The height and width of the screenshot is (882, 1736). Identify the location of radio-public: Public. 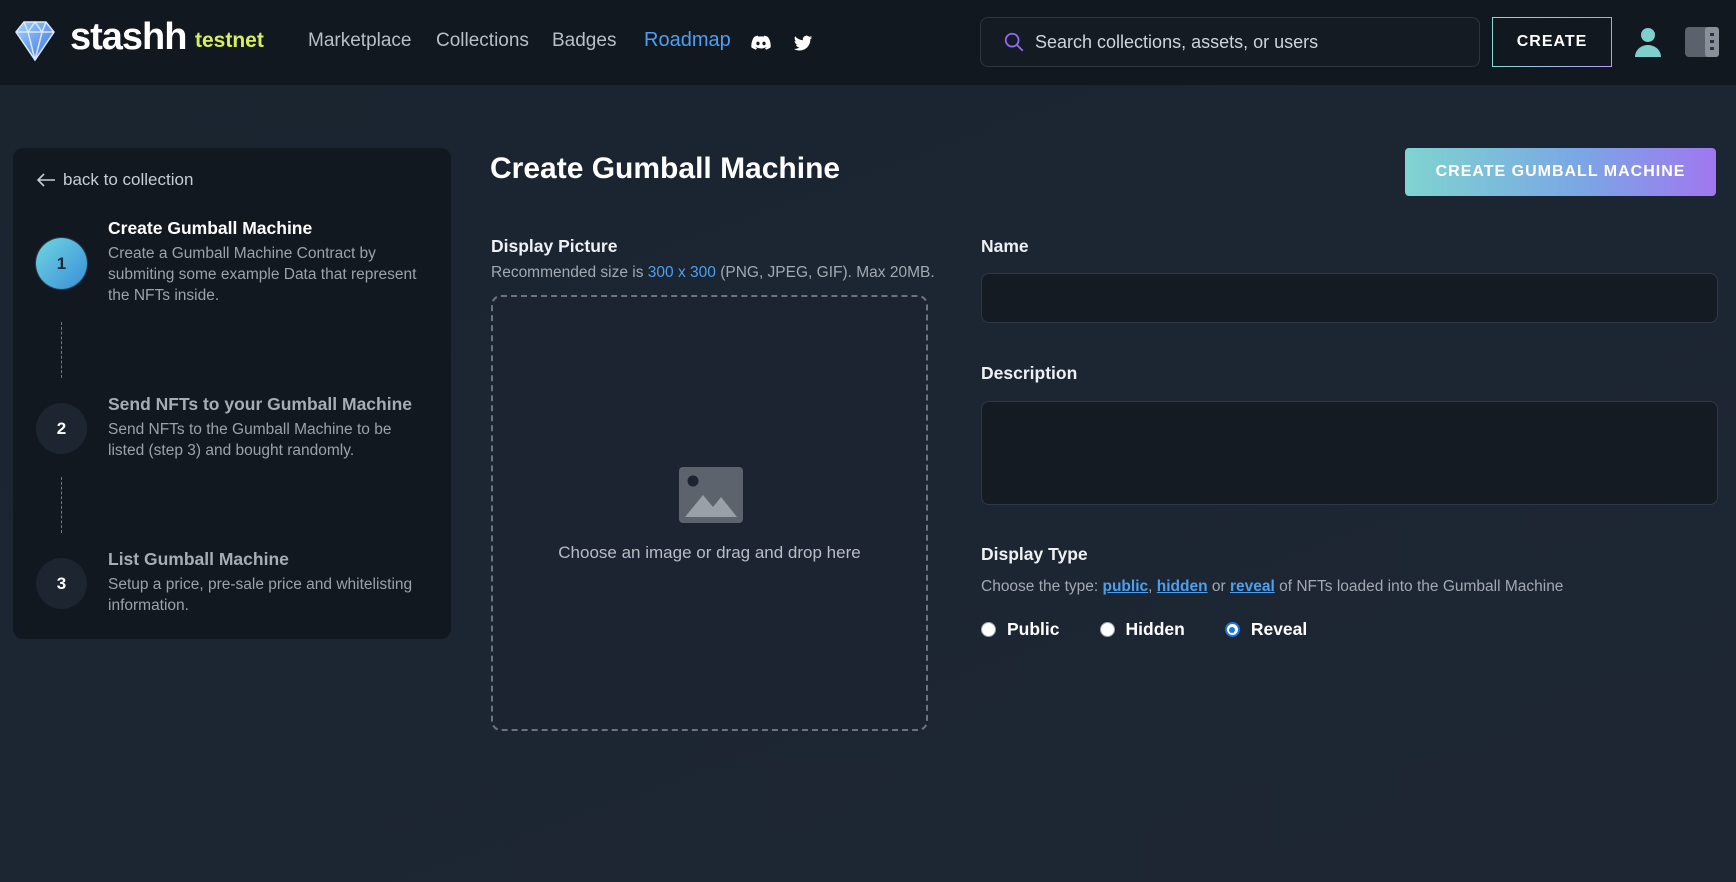
(1020, 629).